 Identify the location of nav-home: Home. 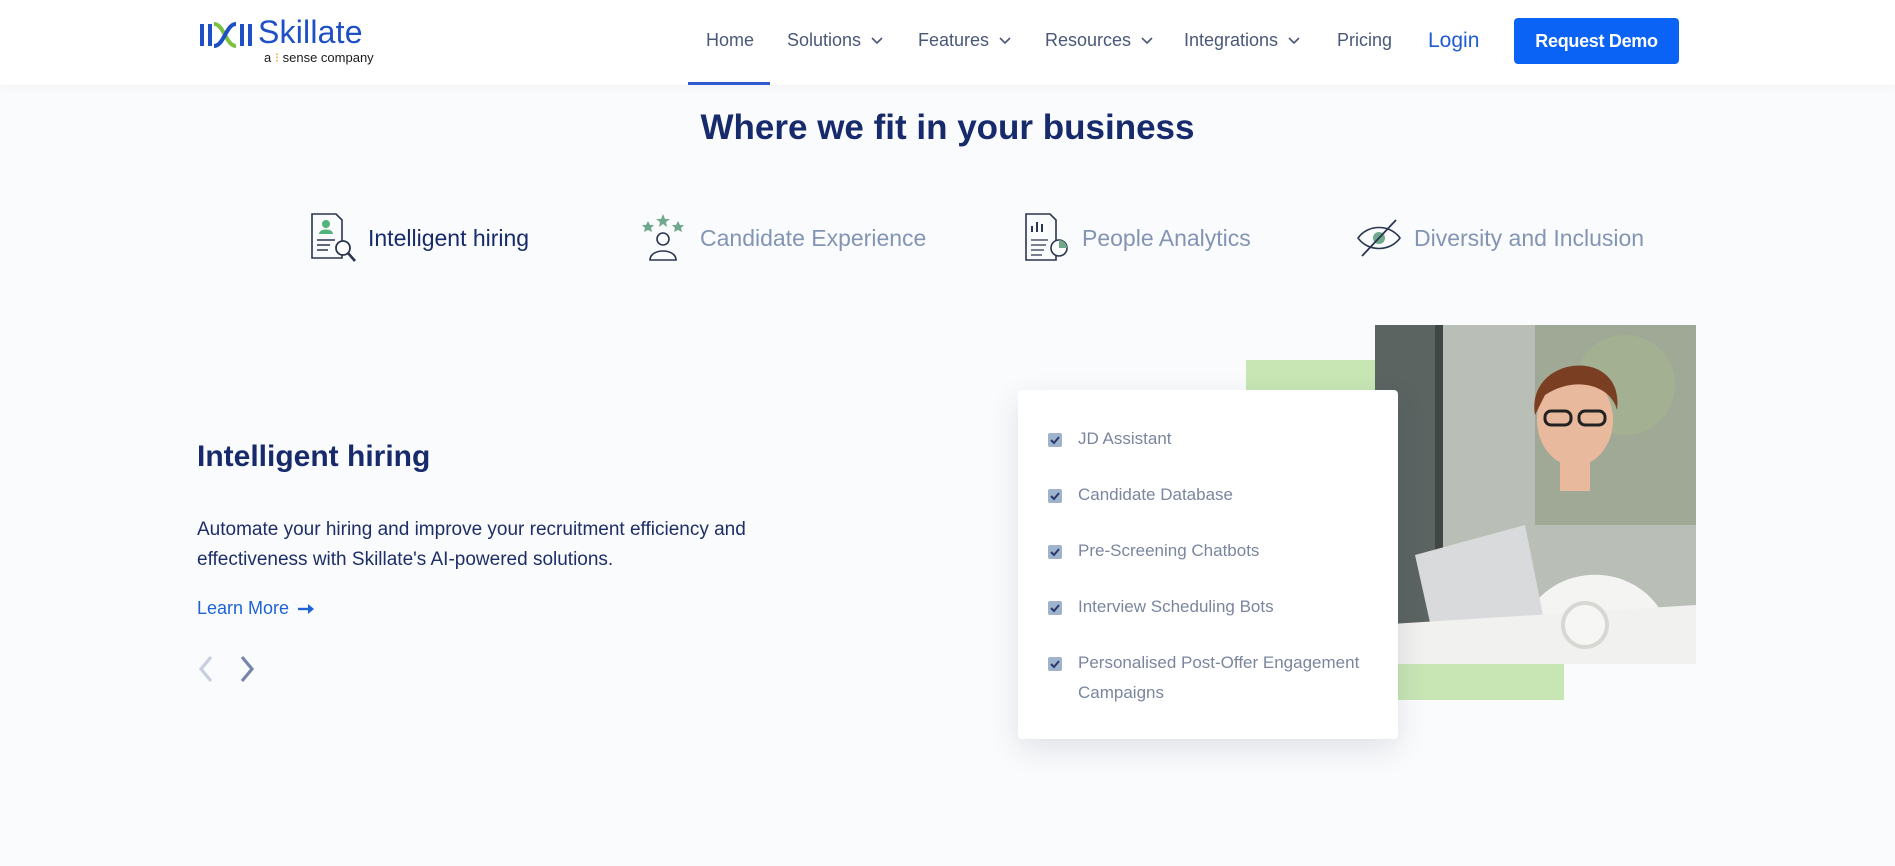
(730, 40).